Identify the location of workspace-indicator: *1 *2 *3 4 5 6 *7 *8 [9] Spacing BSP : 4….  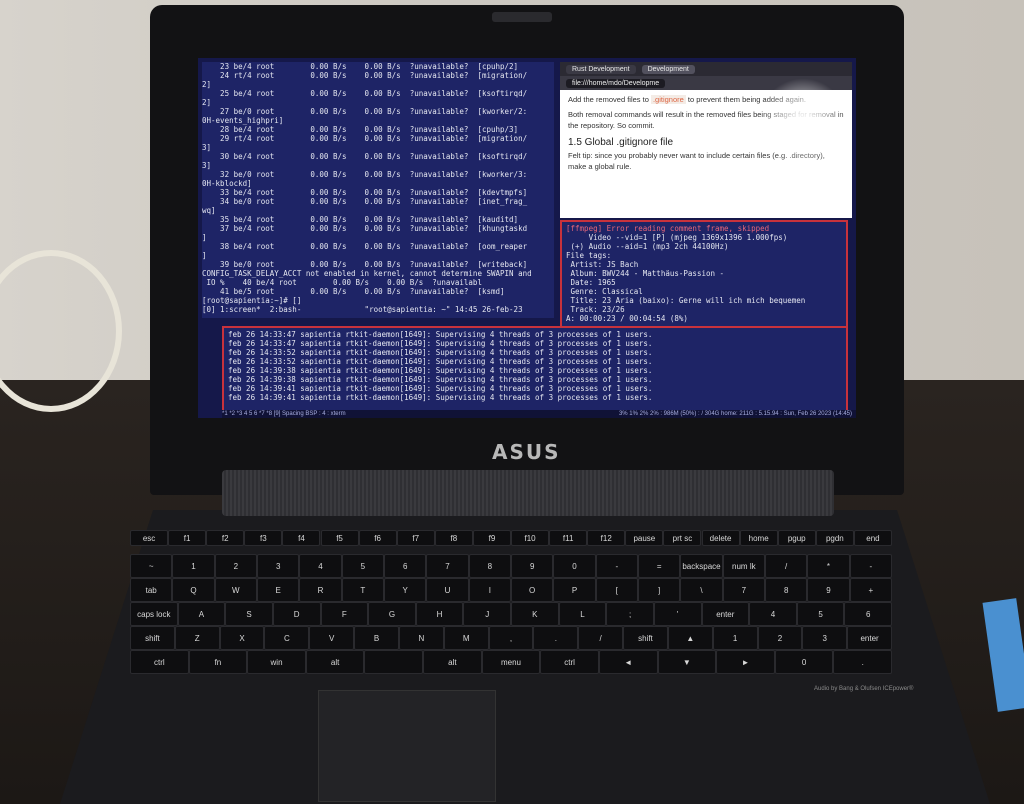
(284, 414).